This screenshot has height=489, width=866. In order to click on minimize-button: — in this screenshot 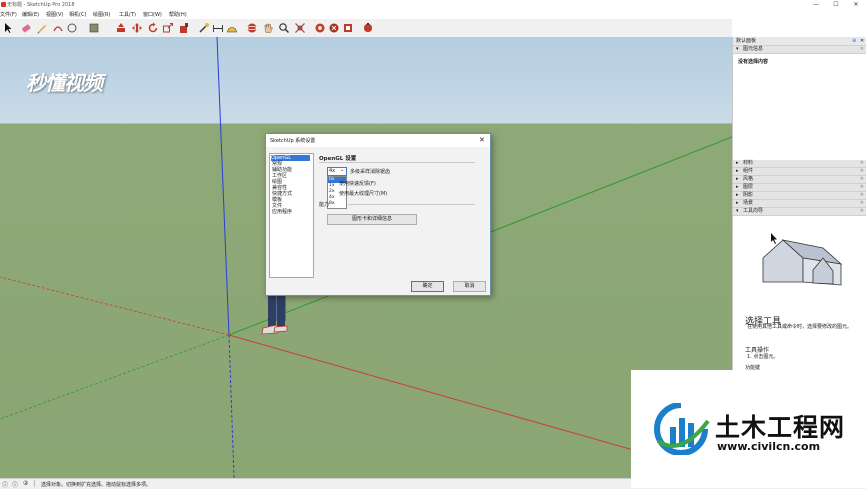, I will do `click(816, 5)`.